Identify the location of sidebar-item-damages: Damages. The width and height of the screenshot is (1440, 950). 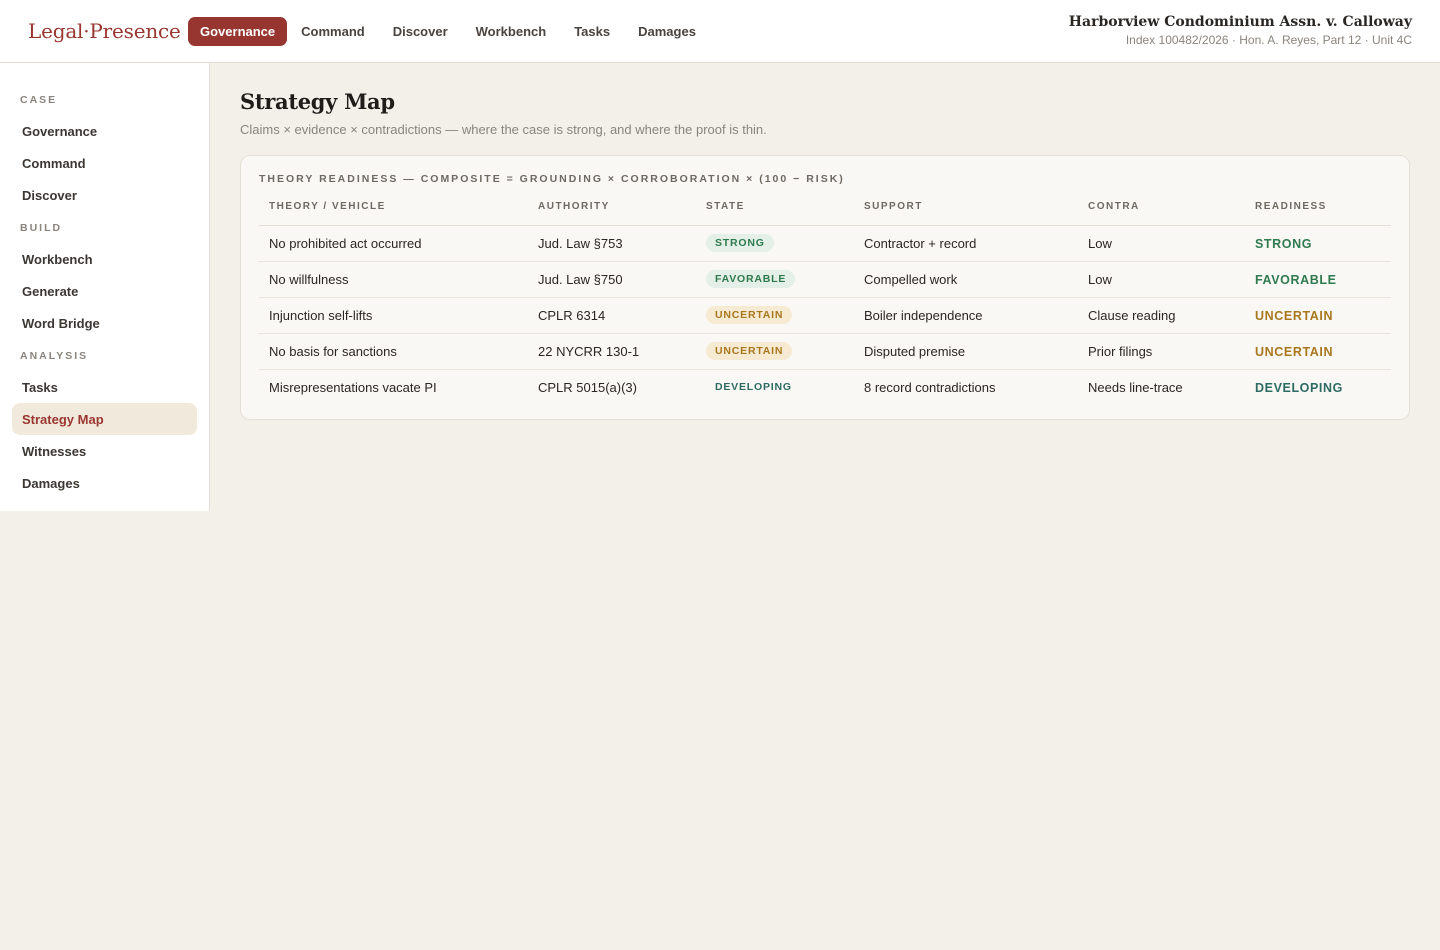
(104, 483).